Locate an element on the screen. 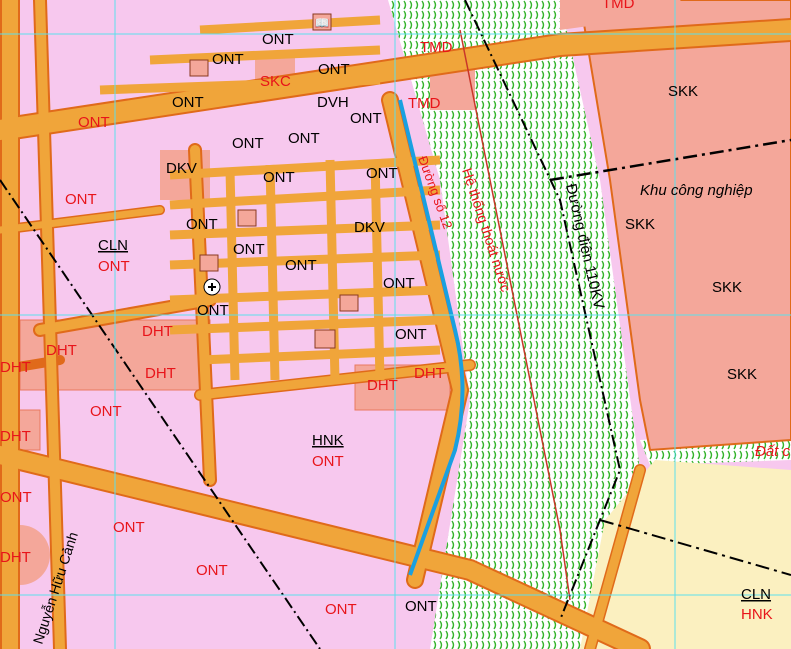 The height and width of the screenshot is (649, 791). book-icon: 📖 is located at coordinates (322, 22).